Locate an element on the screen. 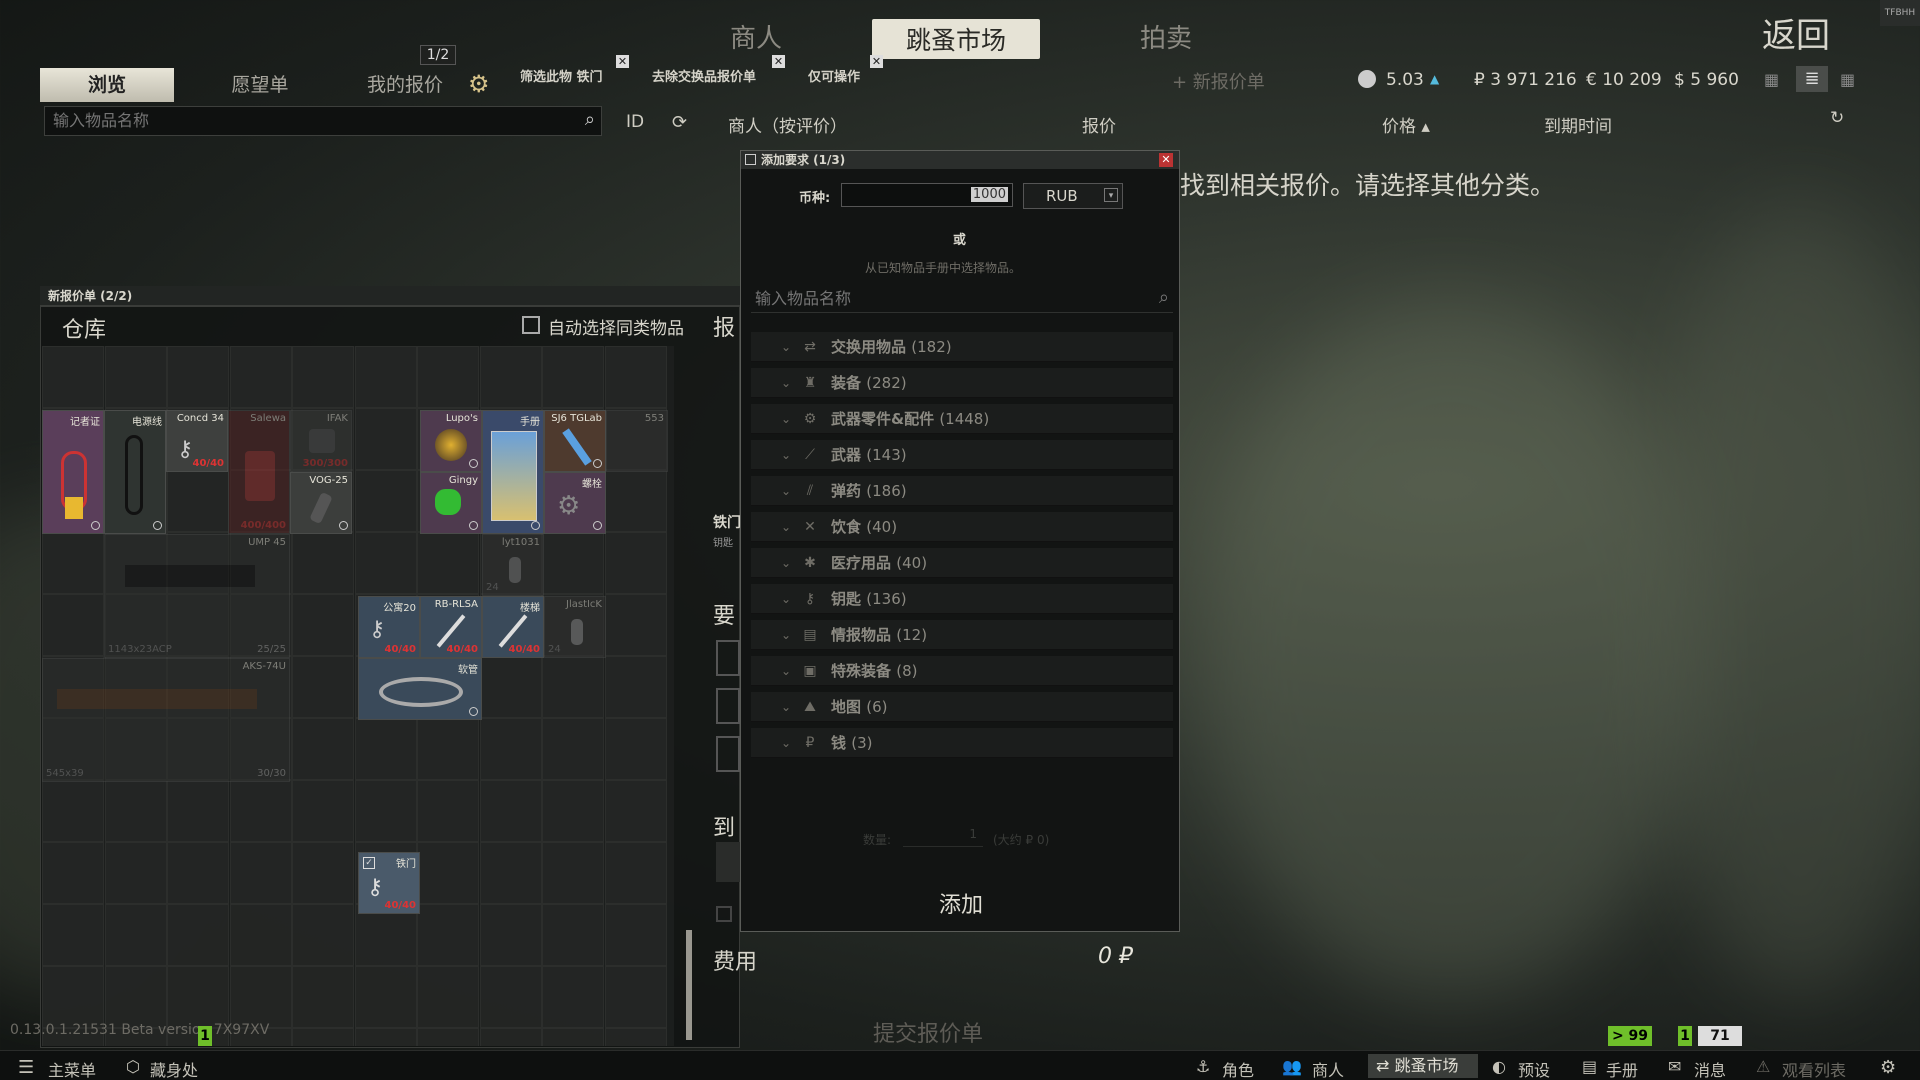 The image size is (1920, 1080). messages-button: 消息 is located at coordinates (1710, 1068).